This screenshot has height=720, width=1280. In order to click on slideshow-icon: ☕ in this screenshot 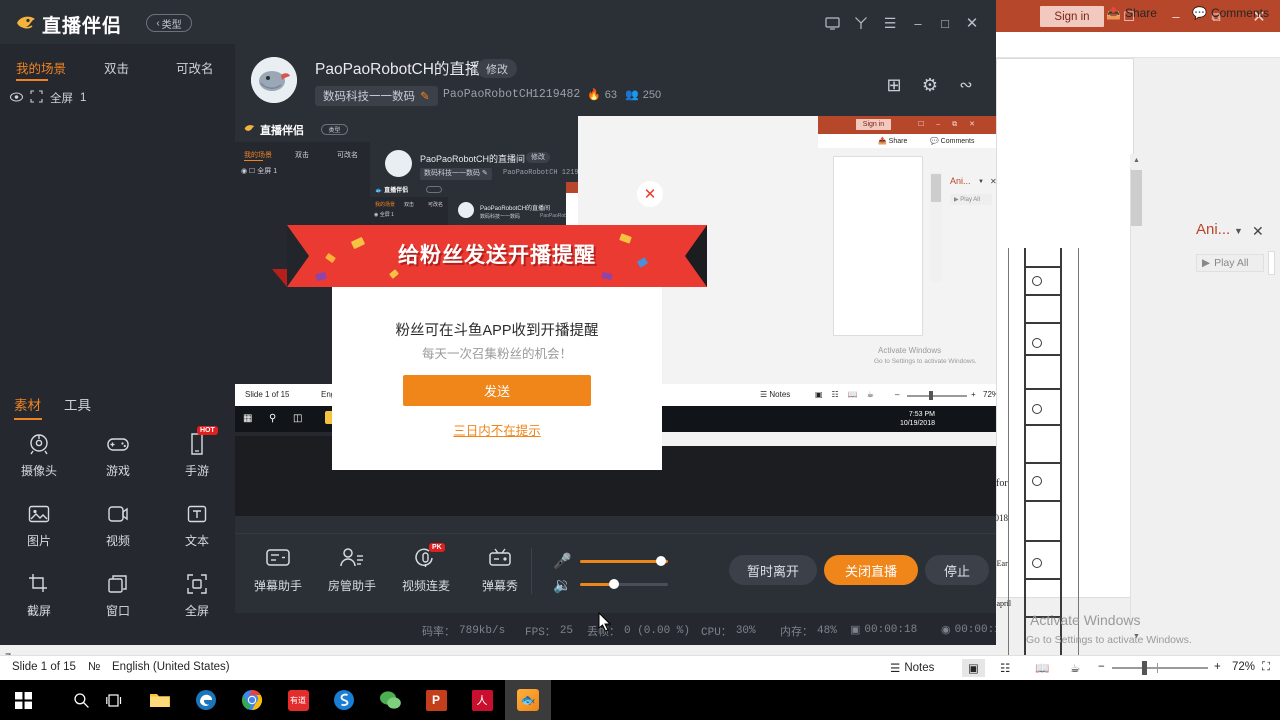, I will do `click(1075, 668)`.